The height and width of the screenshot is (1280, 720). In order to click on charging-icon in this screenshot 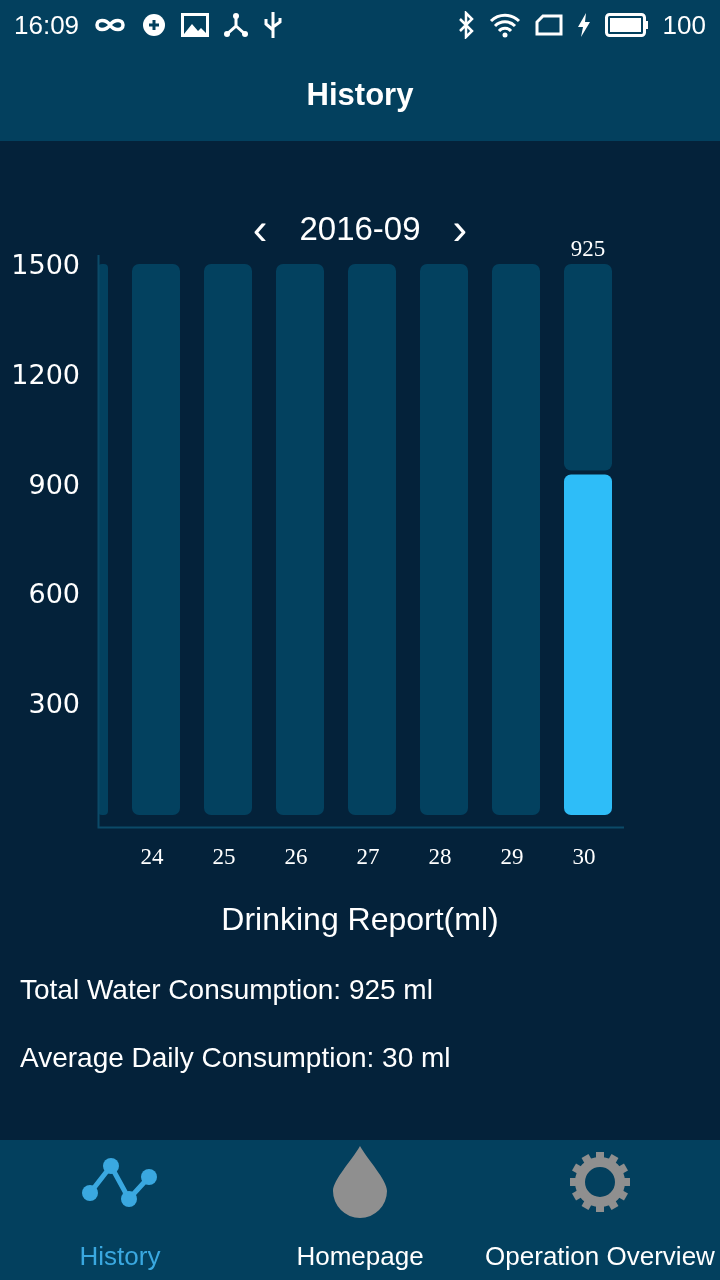, I will do `click(583, 25)`.